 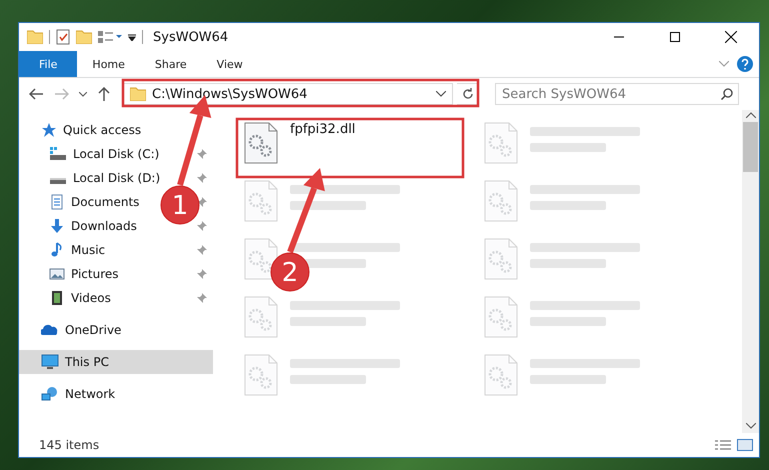 What do you see at coordinates (116, 394) in the screenshot?
I see `sidebar-item: Network` at bounding box center [116, 394].